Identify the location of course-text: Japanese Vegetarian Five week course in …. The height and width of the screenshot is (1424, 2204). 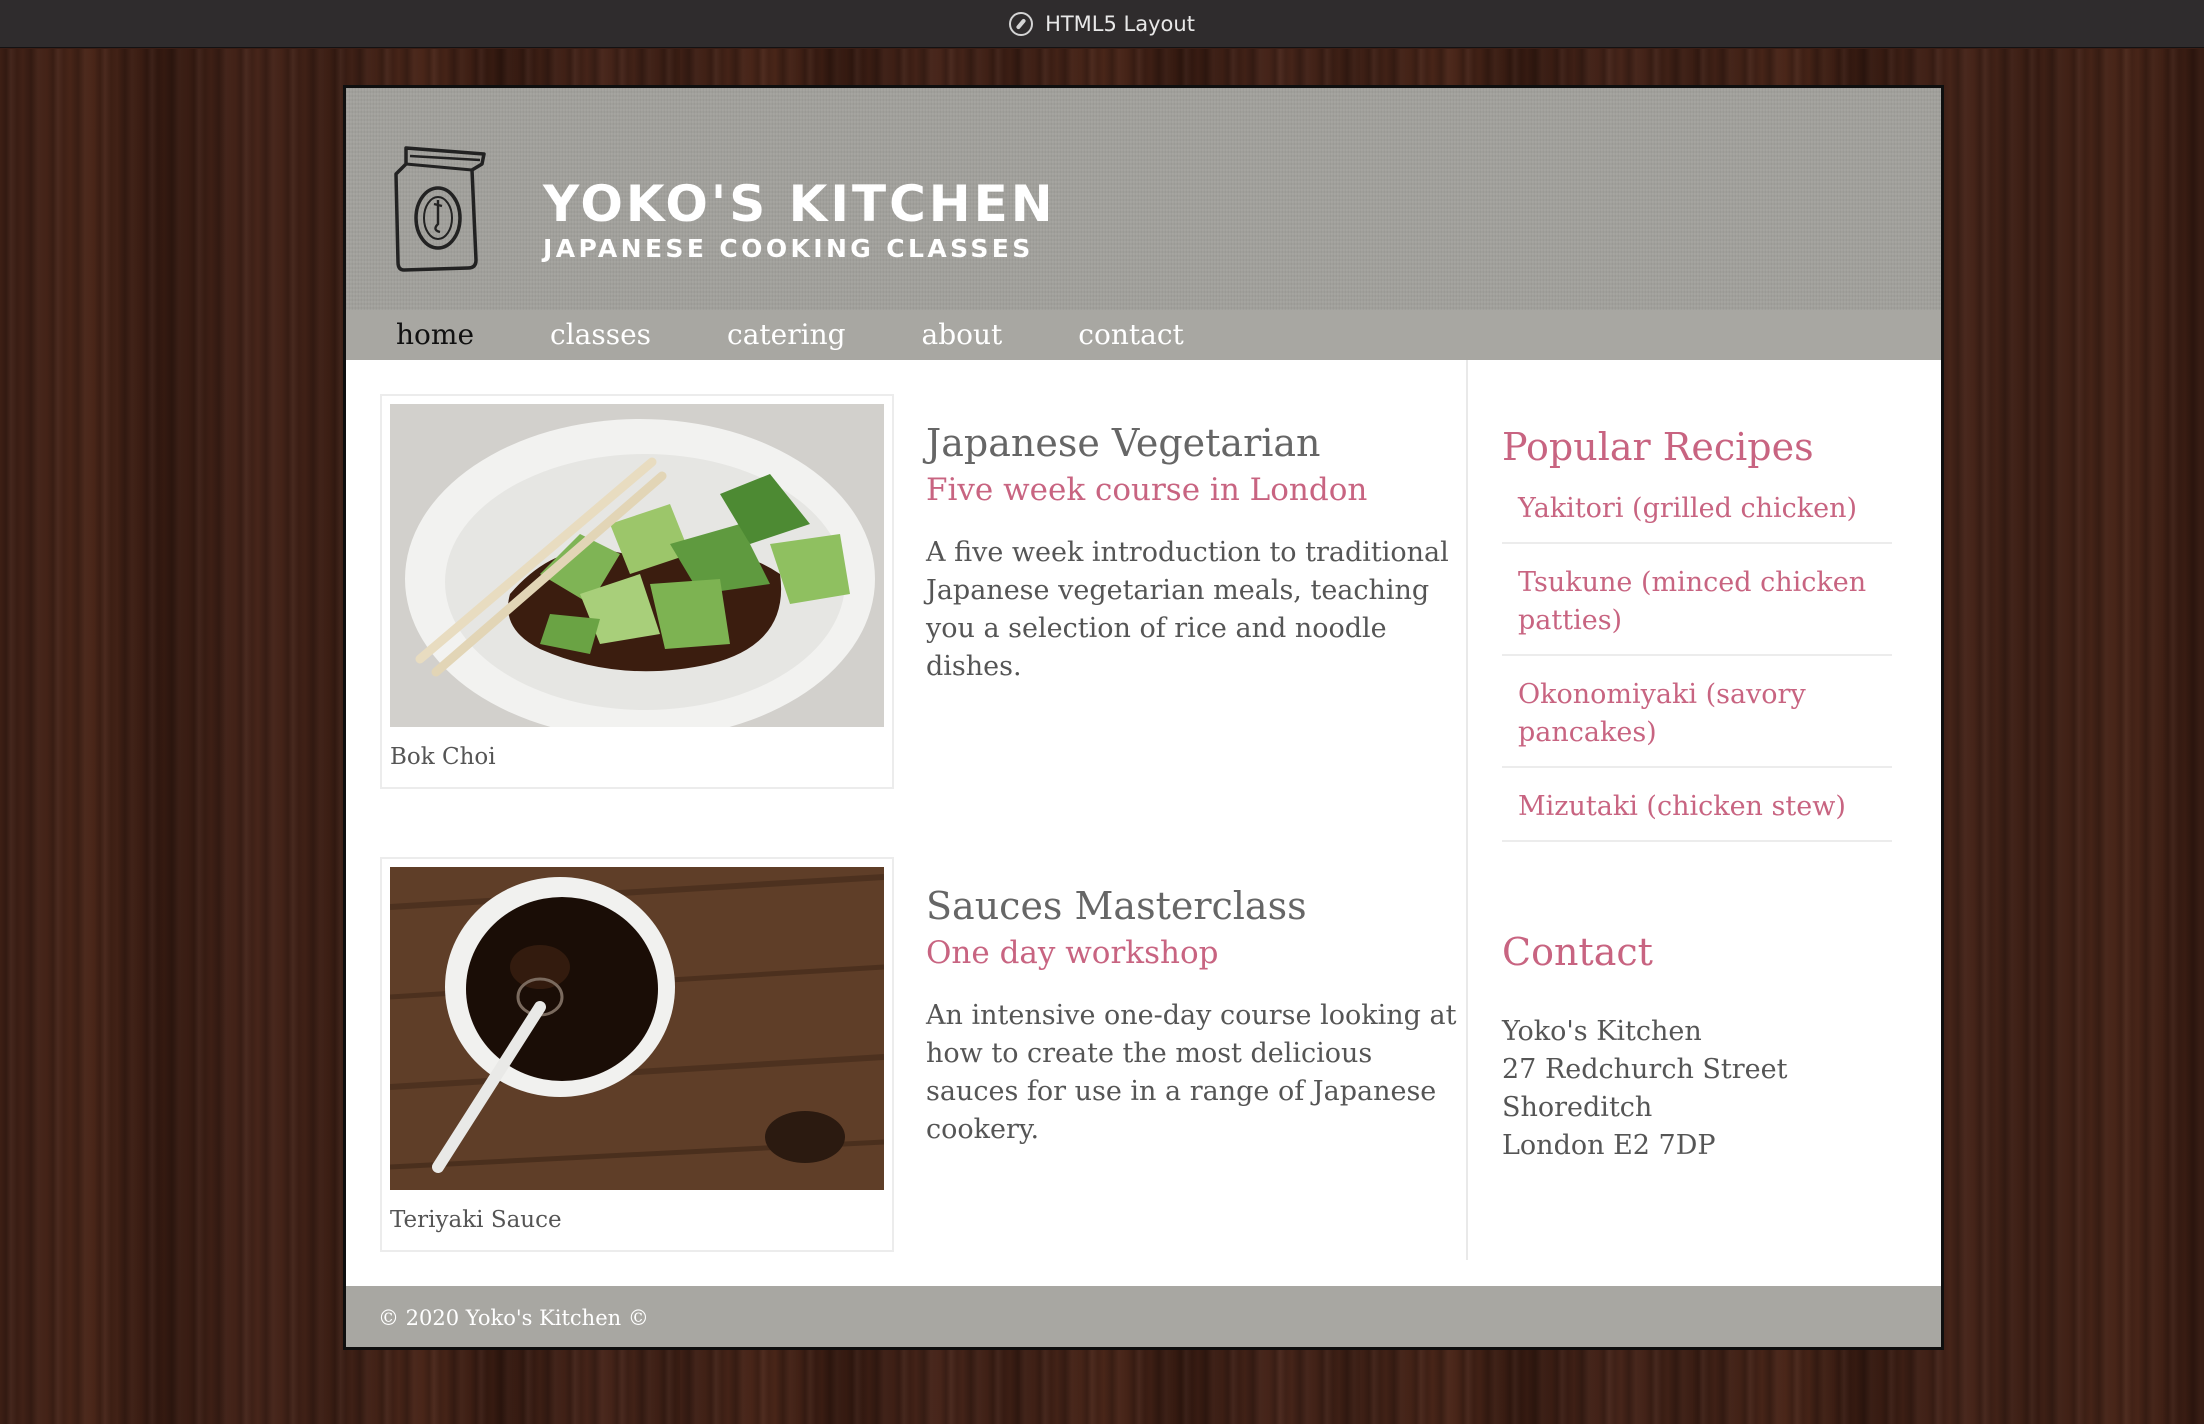
(1196, 552).